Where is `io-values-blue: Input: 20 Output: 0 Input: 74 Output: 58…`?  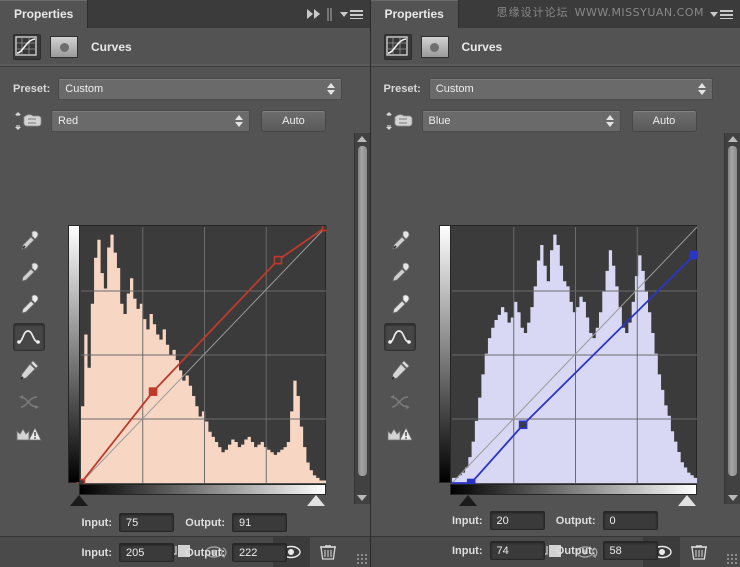
io-values-blue: Input: 20 Output: 0 Input: 74 Output: 58… is located at coordinates (548, 539).